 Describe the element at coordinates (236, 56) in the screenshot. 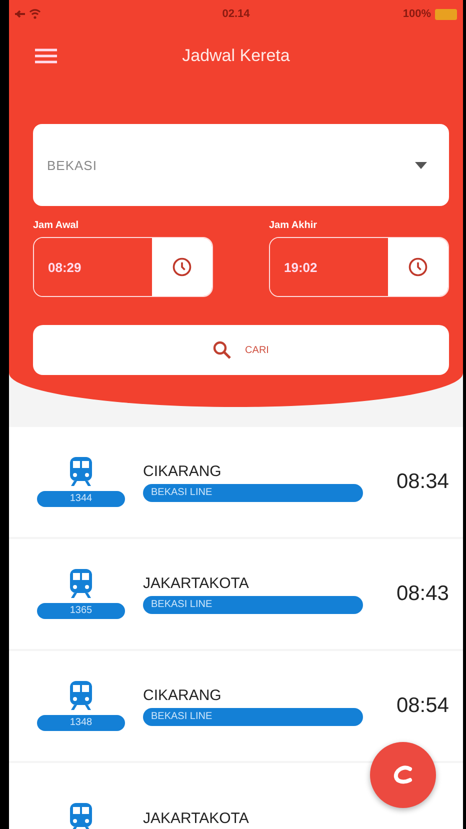

I see `app-title: Jadwal Kereta` at that location.